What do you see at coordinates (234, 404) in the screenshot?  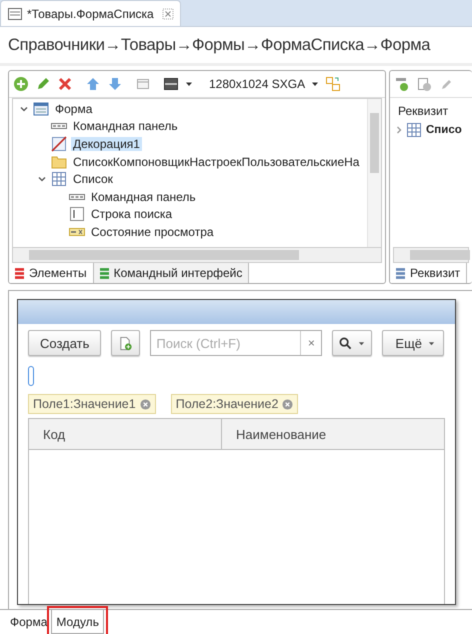 I see `filter-tag: Поле2:Значение2` at bounding box center [234, 404].